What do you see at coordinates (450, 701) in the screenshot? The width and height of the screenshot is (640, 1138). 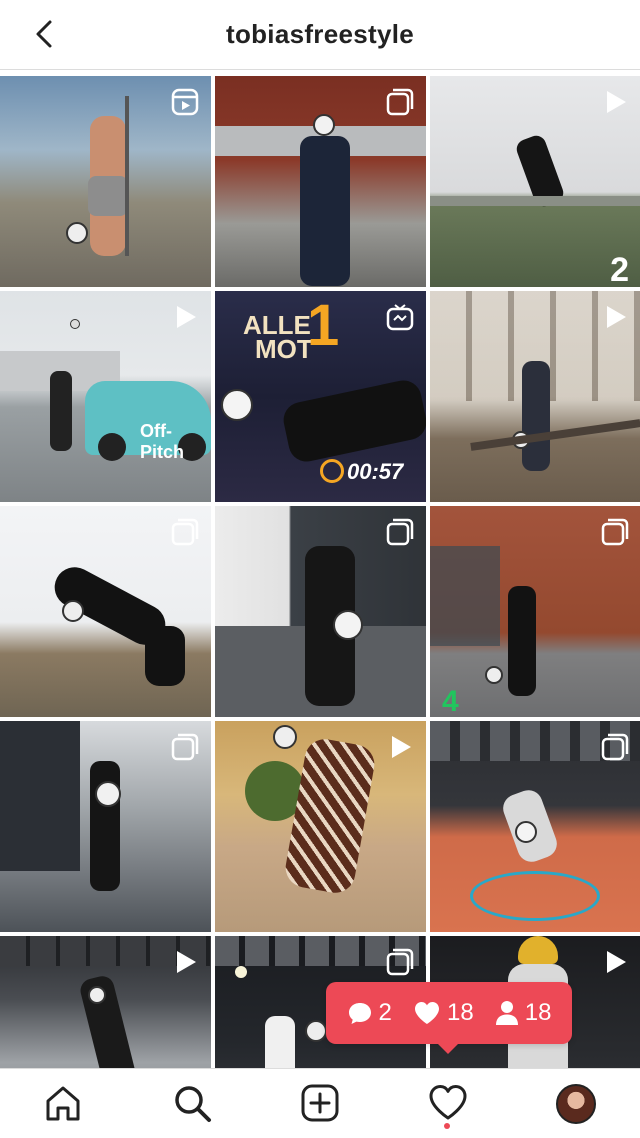 I see `overlay-number: 4` at bounding box center [450, 701].